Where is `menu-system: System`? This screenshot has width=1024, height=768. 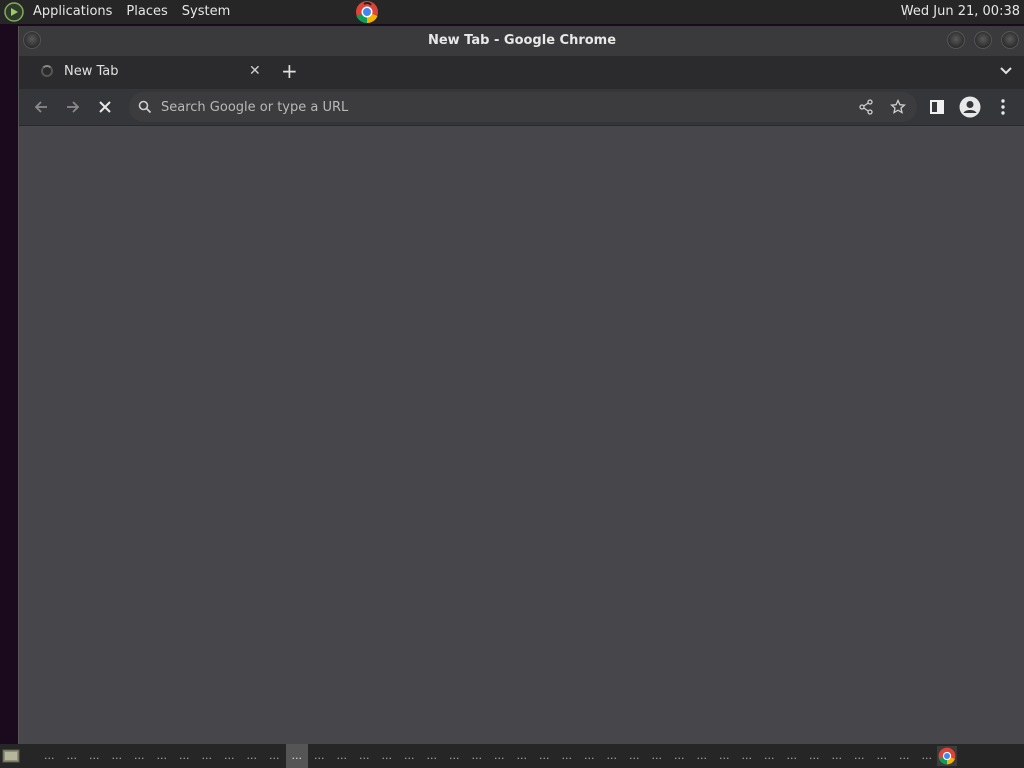
menu-system: System is located at coordinates (206, 12).